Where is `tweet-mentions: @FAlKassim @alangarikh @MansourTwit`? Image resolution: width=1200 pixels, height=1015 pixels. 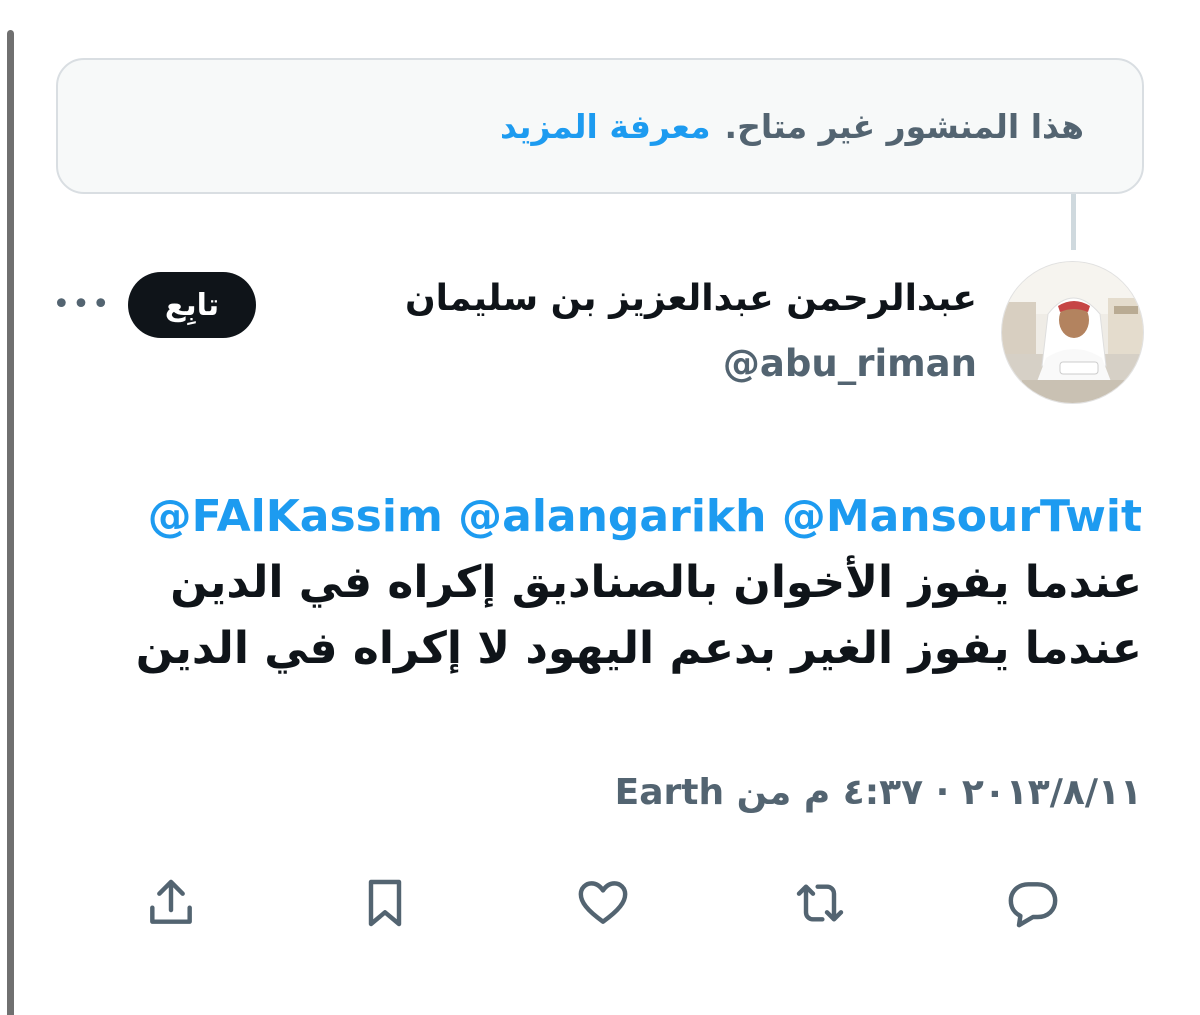 tweet-mentions: @FAlKassim @alangarikh @MansourTwit is located at coordinates (597, 517).